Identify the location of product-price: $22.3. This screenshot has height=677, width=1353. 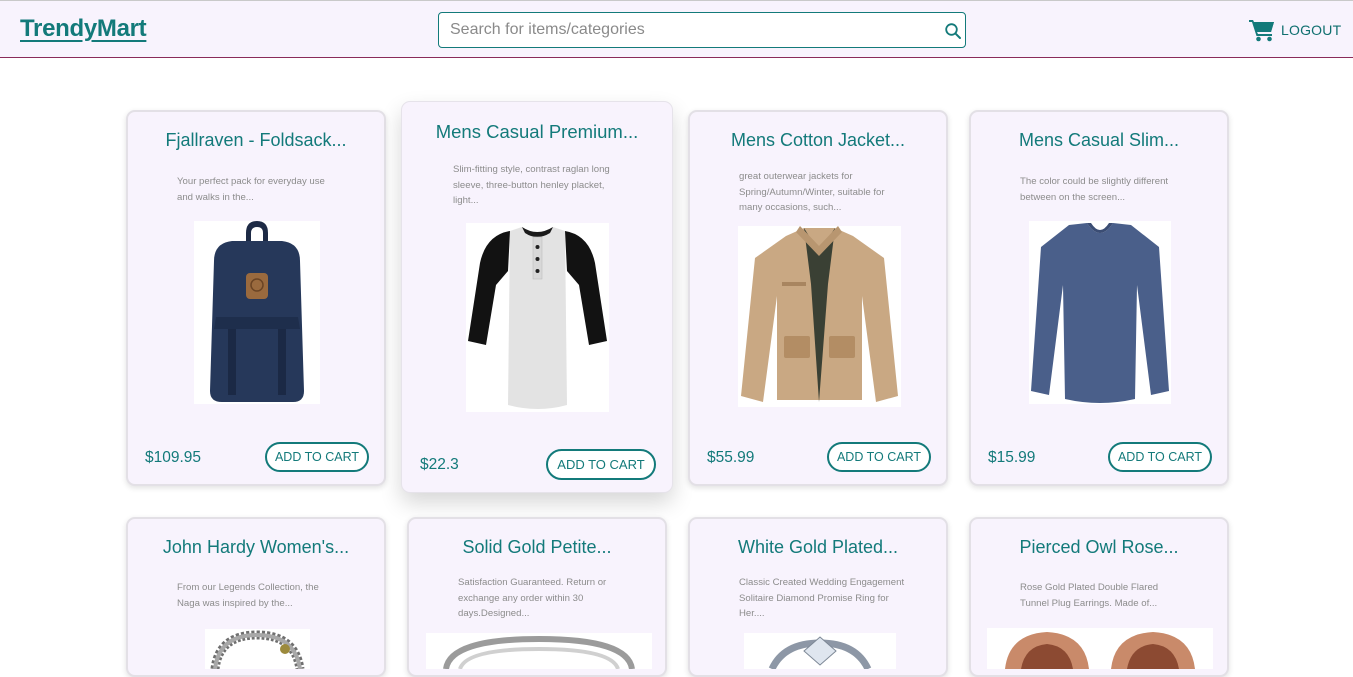
(439, 464).